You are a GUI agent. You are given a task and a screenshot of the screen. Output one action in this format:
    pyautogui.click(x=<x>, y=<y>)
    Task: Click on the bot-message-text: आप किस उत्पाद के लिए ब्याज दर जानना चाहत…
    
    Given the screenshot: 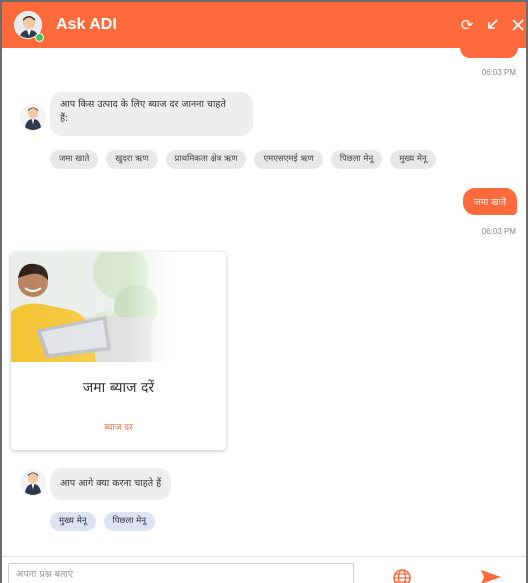 What is the action you would take?
    pyautogui.click(x=143, y=104)
    